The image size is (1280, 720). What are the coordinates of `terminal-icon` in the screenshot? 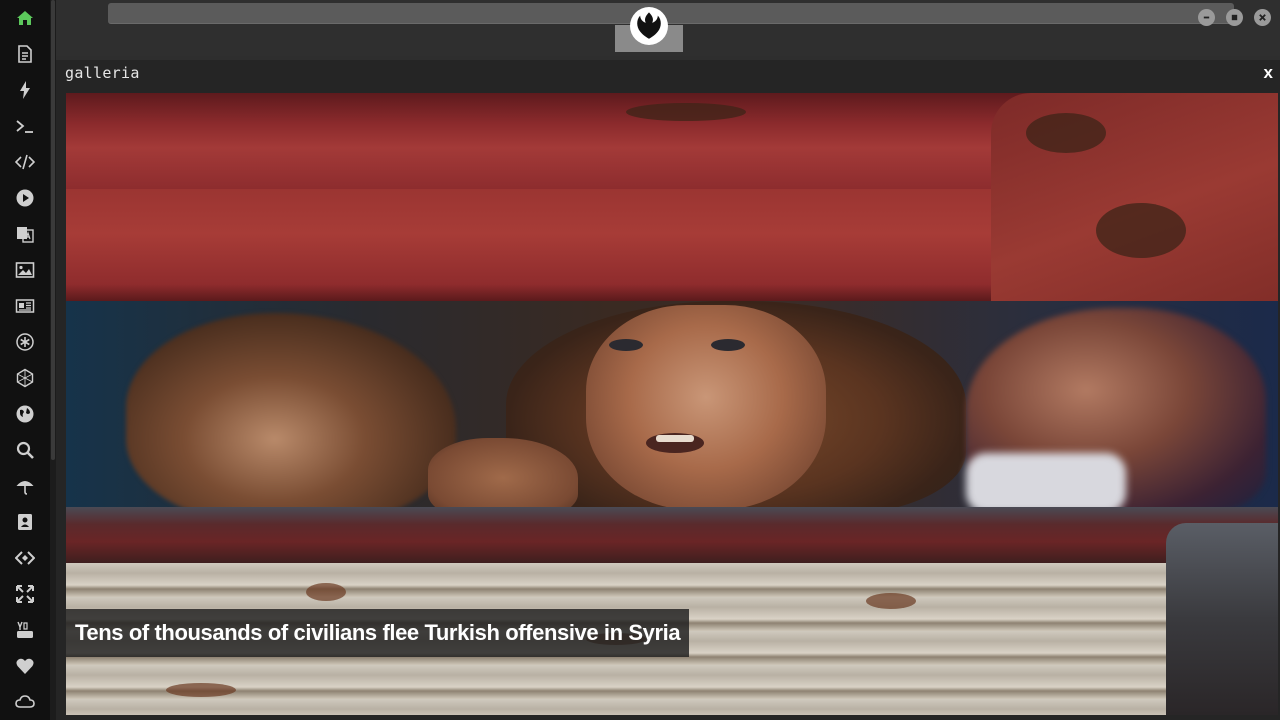 It's located at (25, 126).